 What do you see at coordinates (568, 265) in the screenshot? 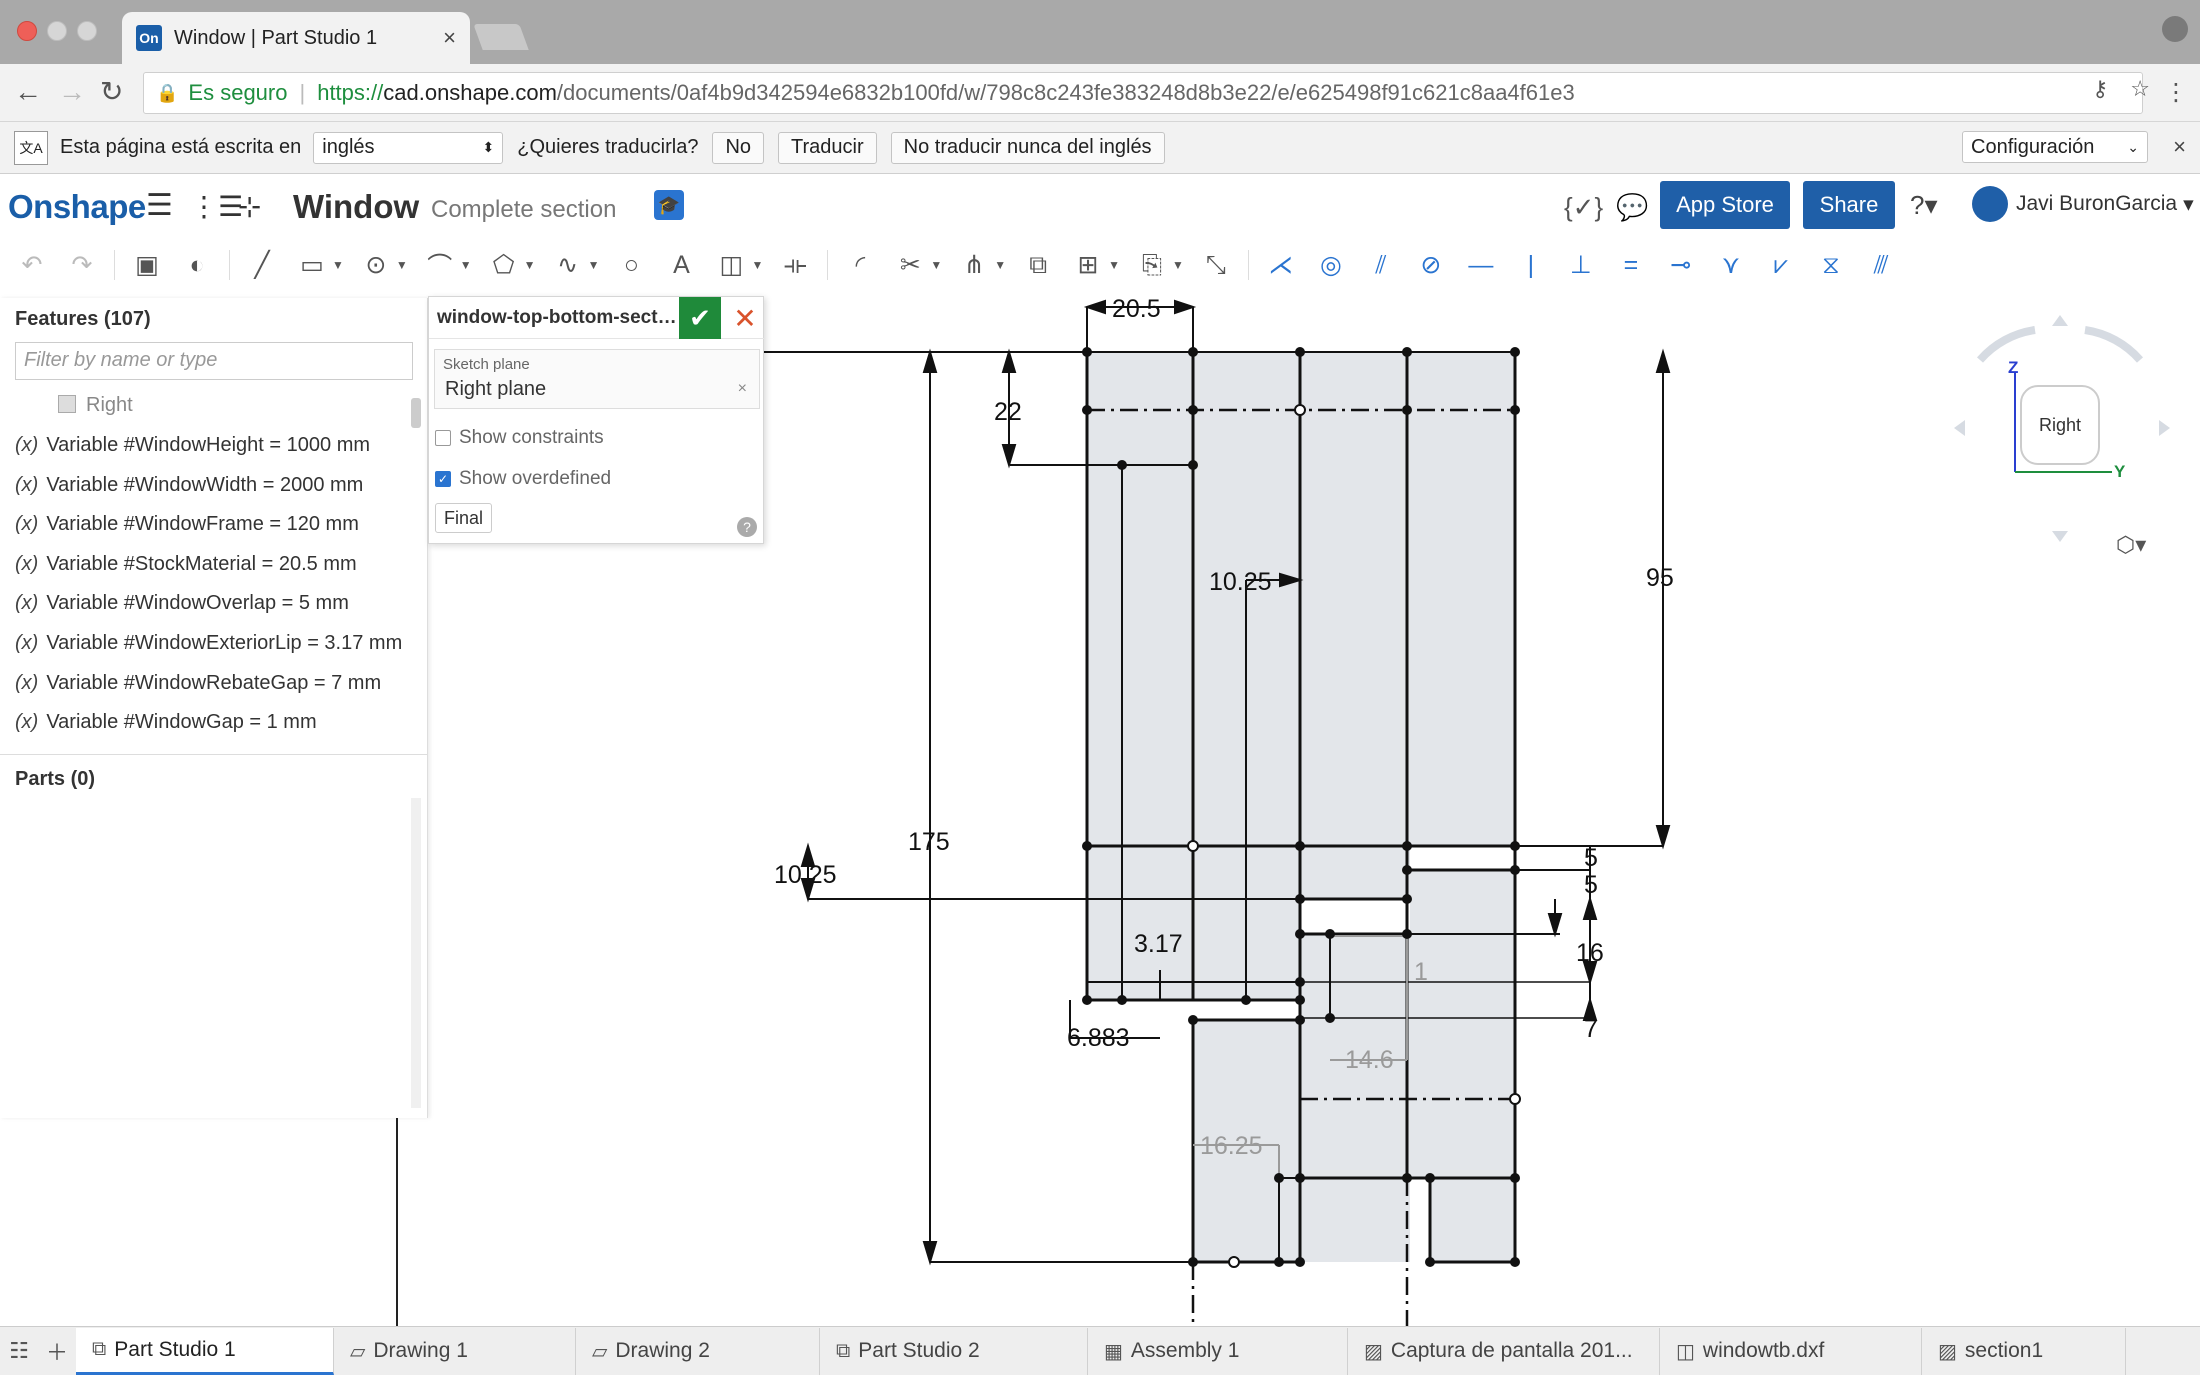
I see `spline-icon: ∿` at bounding box center [568, 265].